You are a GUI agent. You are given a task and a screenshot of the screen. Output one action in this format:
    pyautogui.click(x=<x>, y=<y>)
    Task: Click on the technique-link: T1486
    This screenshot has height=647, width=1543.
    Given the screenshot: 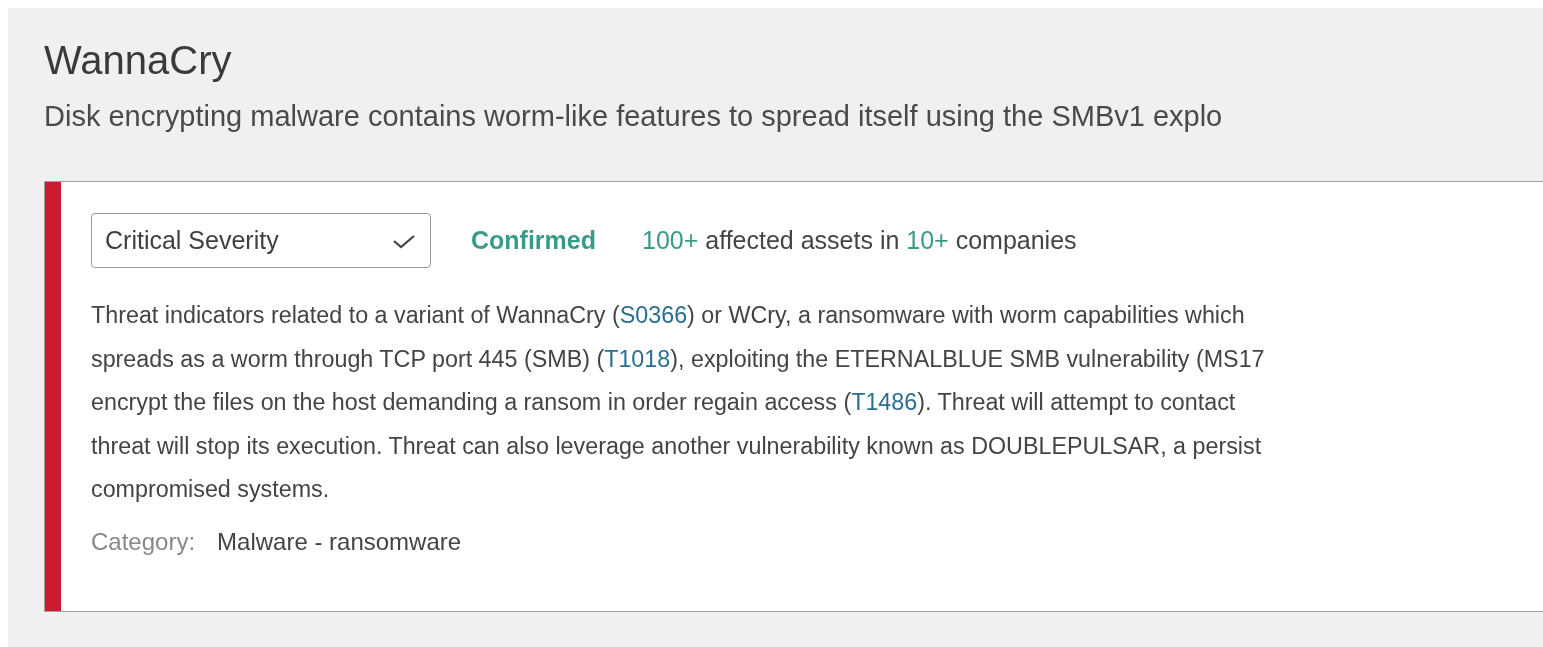 What is the action you would take?
    pyautogui.click(x=884, y=402)
    